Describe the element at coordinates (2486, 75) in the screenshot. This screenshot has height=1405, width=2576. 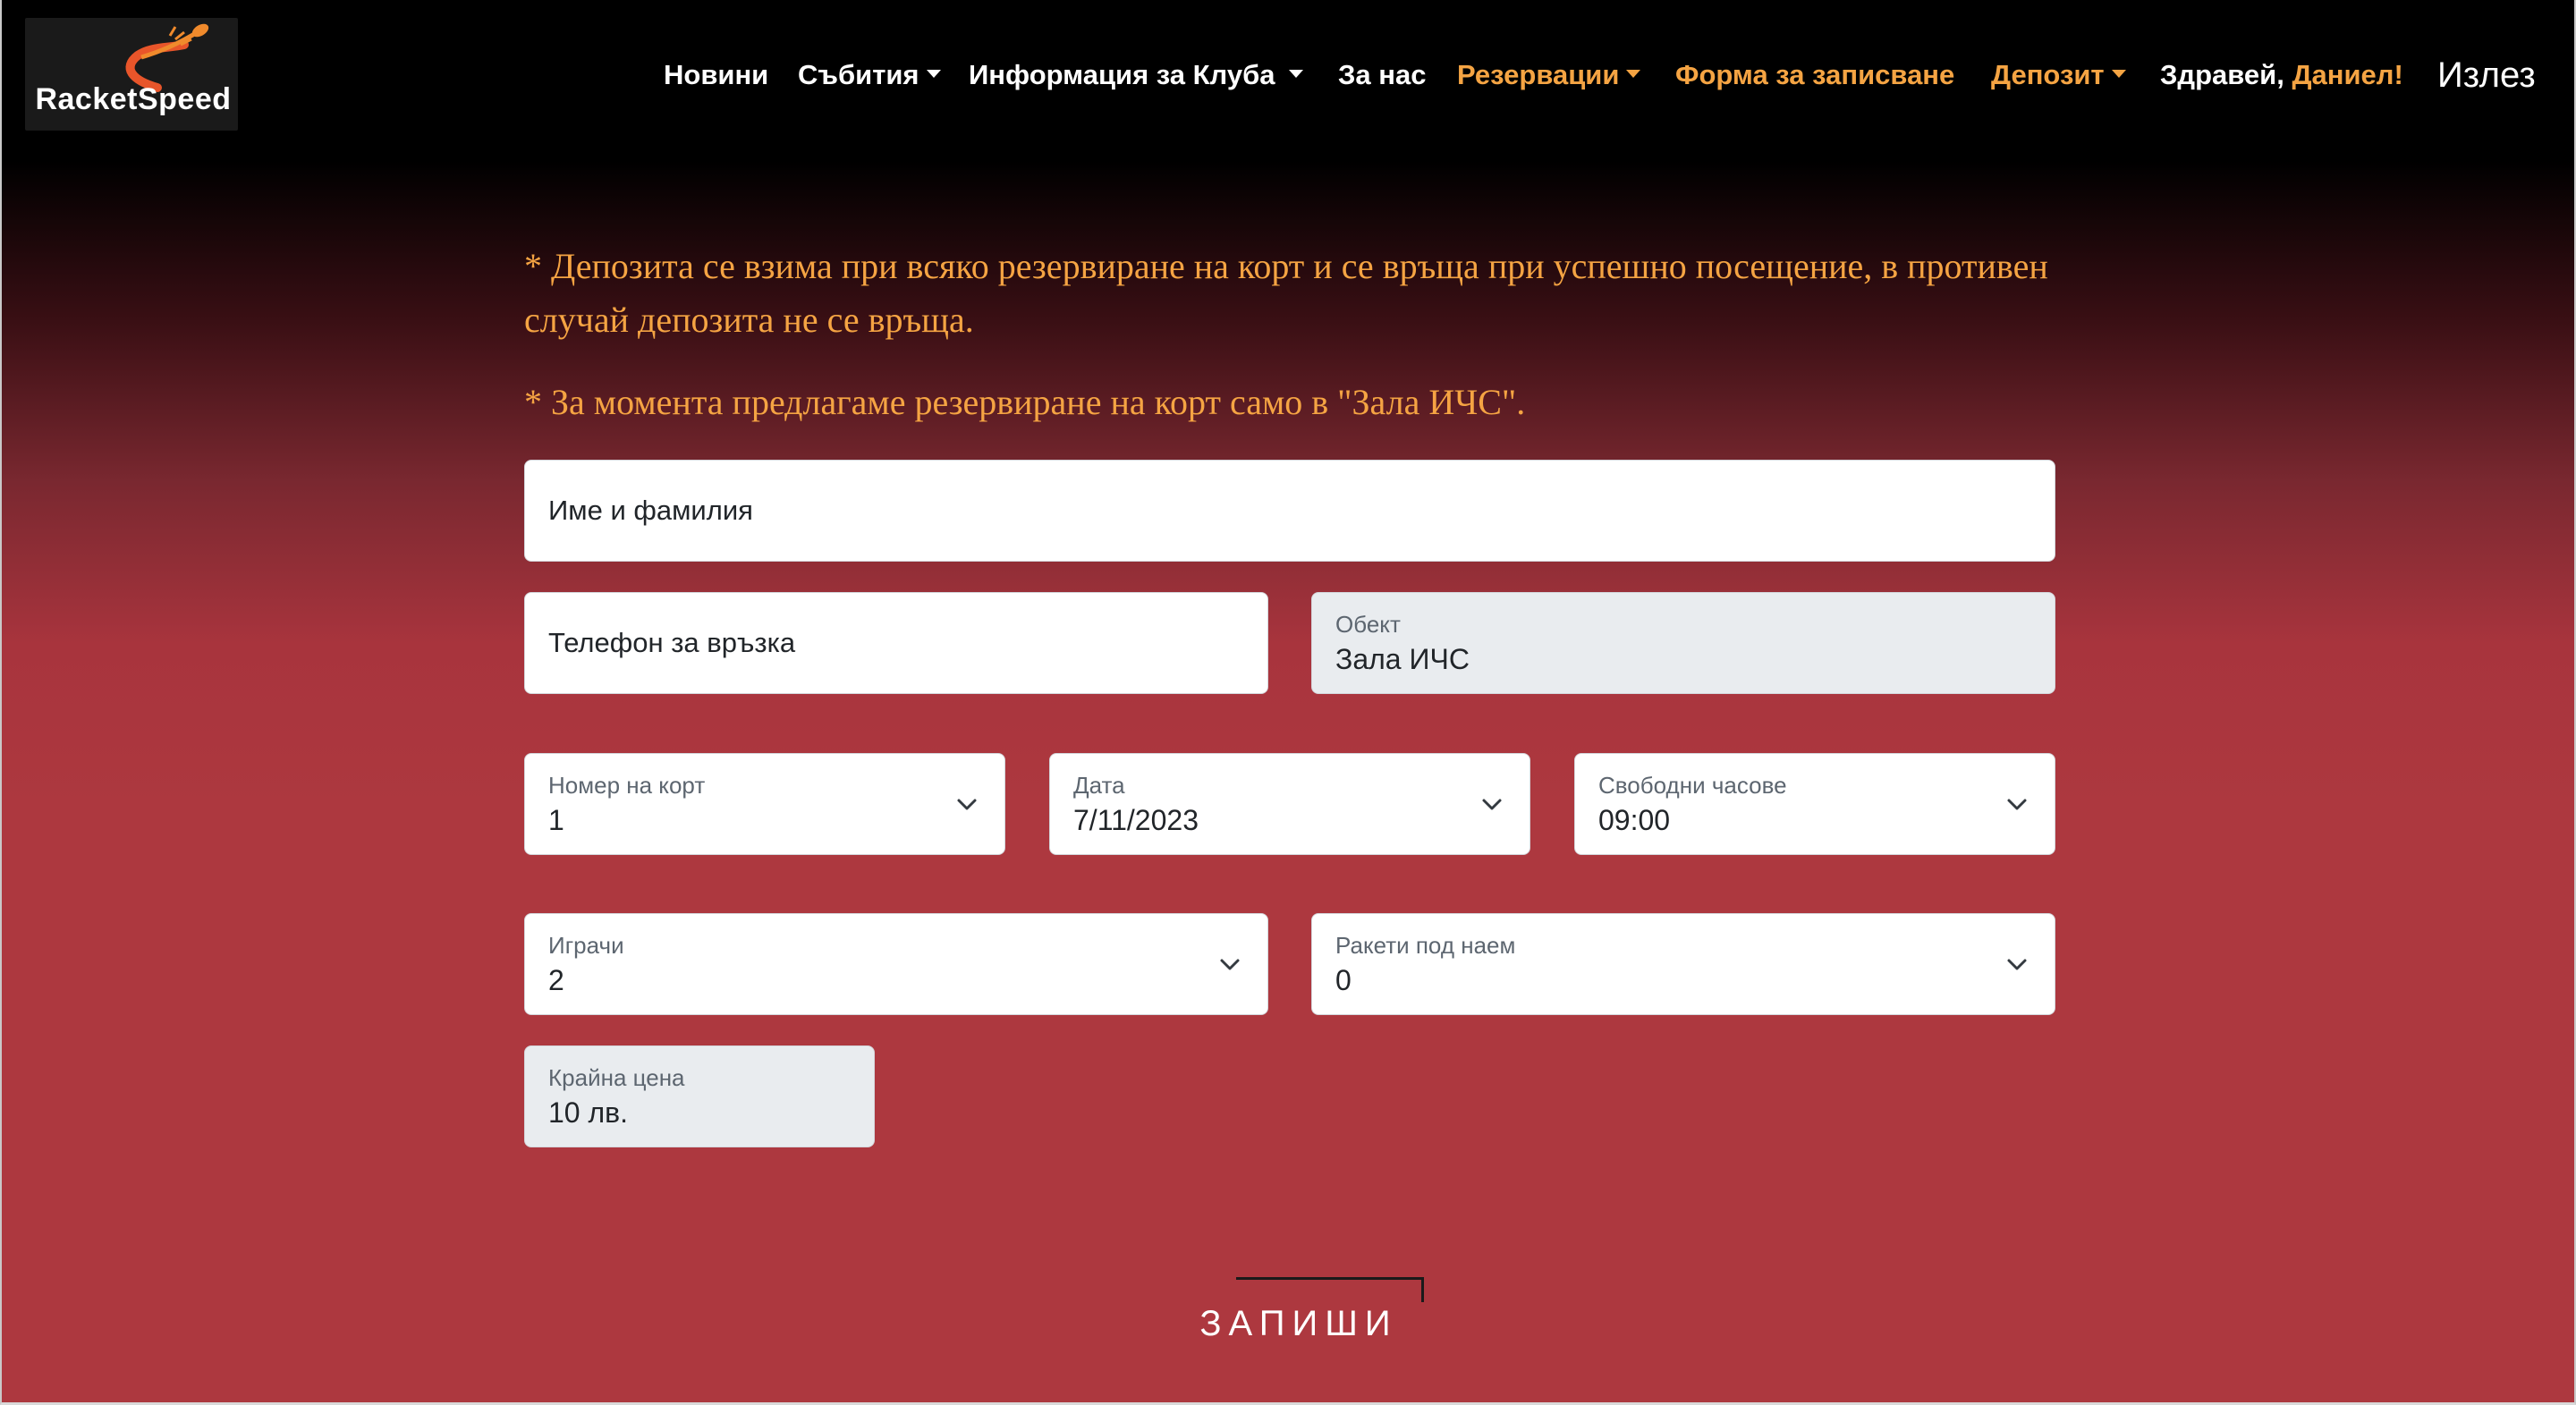
I see `logout-link: Излез` at that location.